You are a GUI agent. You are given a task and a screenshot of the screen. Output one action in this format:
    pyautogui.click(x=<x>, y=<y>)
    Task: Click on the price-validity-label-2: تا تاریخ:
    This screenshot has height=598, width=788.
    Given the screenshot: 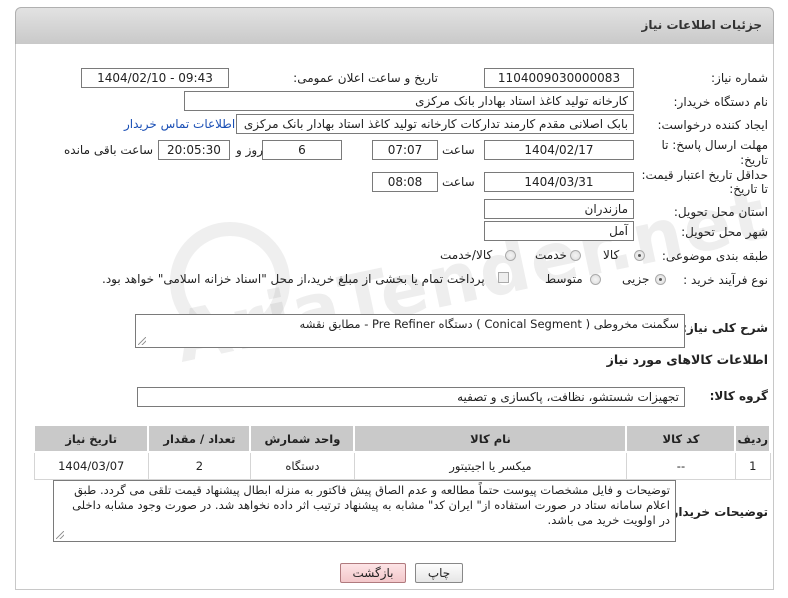 What is the action you would take?
    pyautogui.click(x=748, y=189)
    